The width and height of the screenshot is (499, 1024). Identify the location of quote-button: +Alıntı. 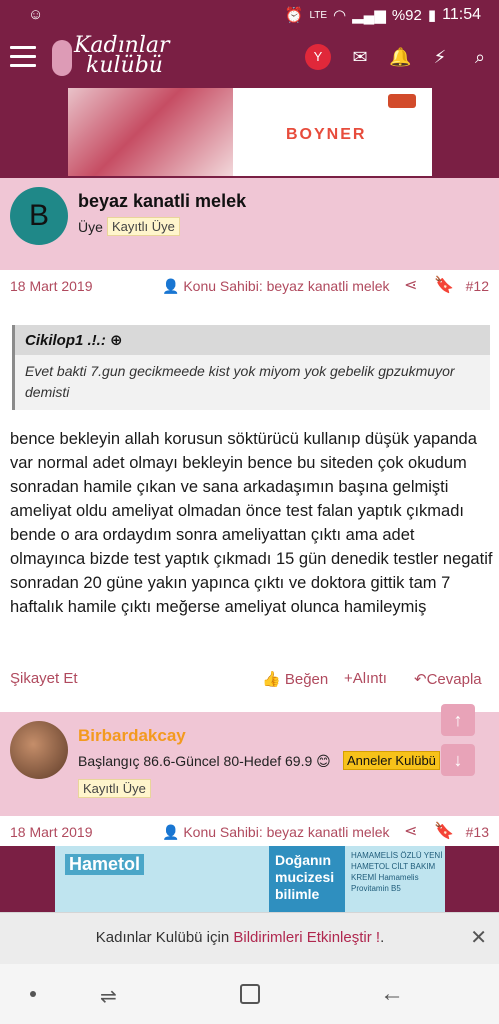
(365, 678).